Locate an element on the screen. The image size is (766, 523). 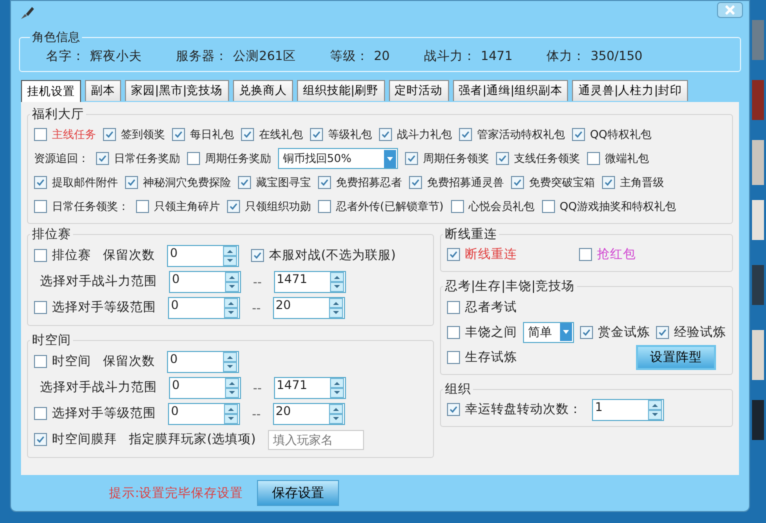
checkbox-label: 支线任务领奖 is located at coordinates (547, 158).